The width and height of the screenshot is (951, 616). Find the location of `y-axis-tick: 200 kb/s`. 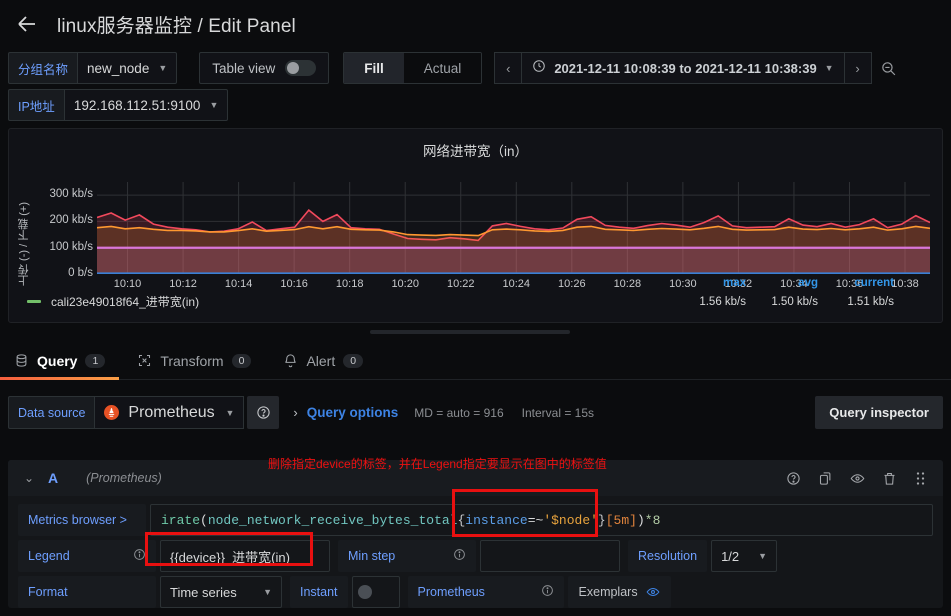

y-axis-tick: 200 kb/s is located at coordinates (71, 220).